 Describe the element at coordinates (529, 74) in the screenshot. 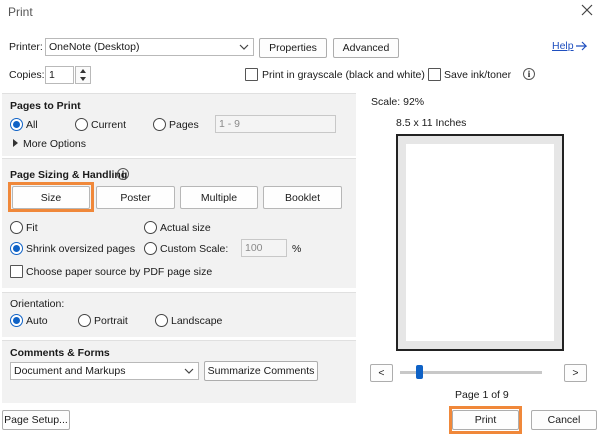

I see `info-icon: i` at that location.